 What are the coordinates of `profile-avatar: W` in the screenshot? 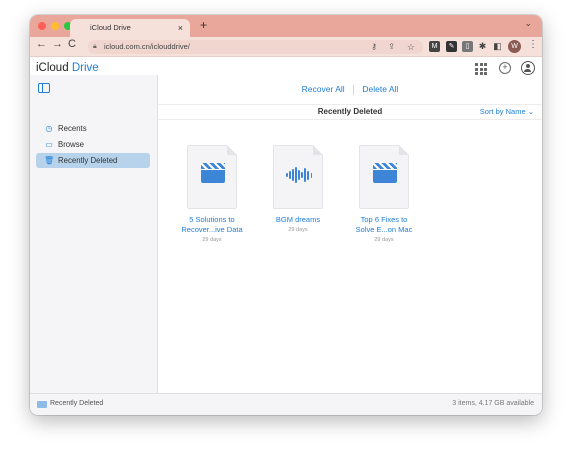 It's located at (514, 46).